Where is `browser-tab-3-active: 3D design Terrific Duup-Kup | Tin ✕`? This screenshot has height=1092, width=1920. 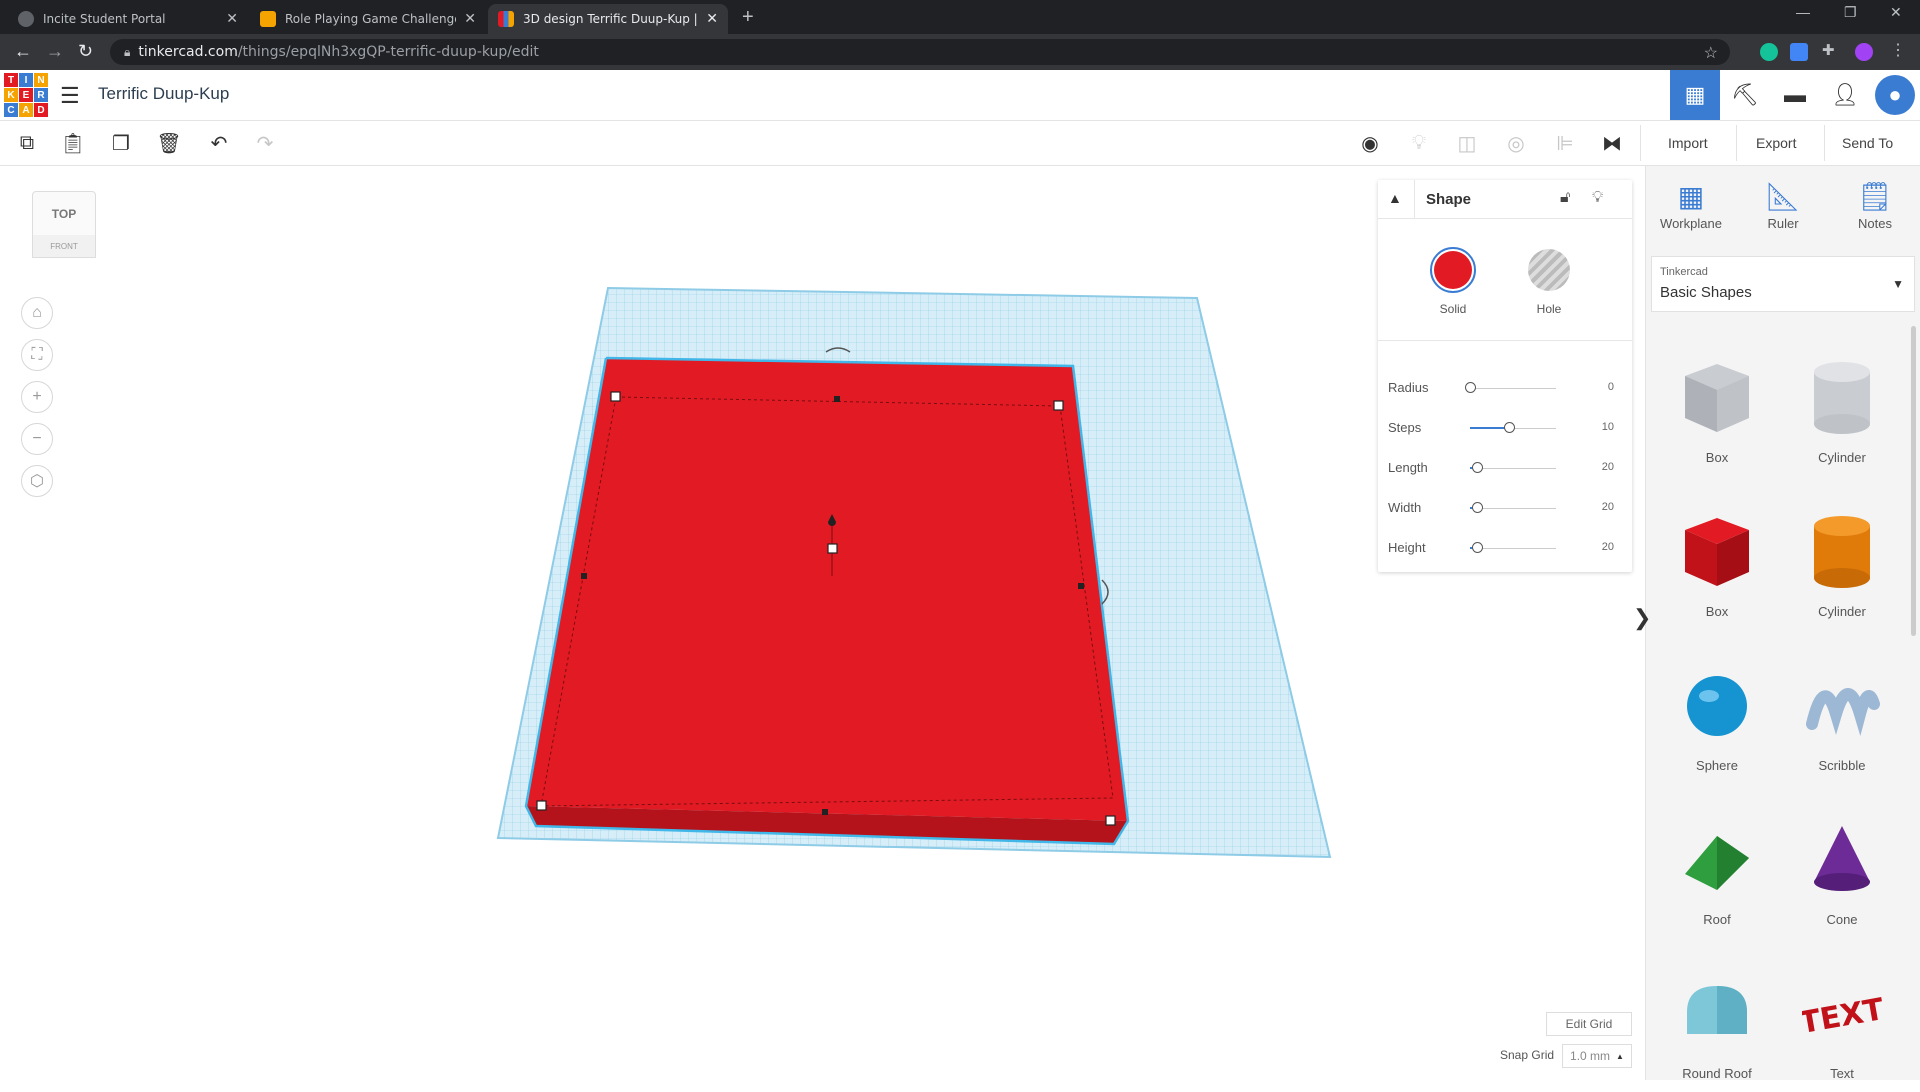 browser-tab-3-active: 3D design Terrific Duup-Kup | Tin ✕ is located at coordinates (608, 19).